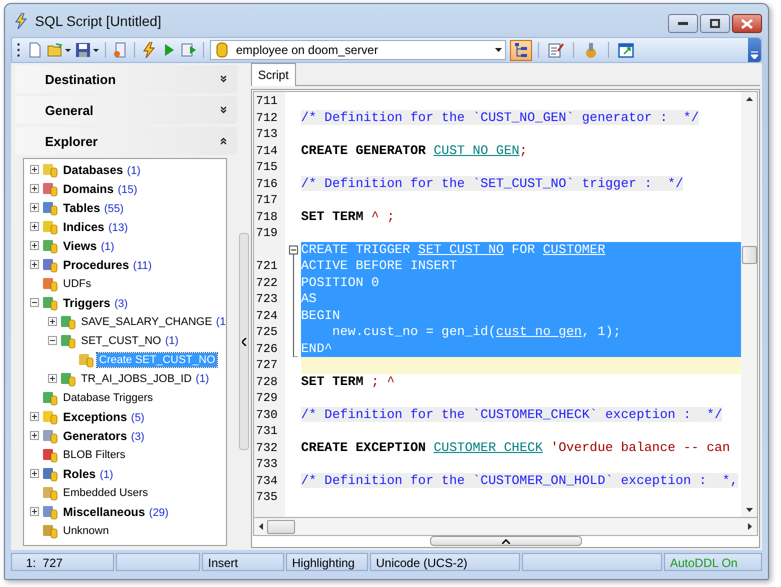  I want to click on status-pane: Insert, so click(243, 562).